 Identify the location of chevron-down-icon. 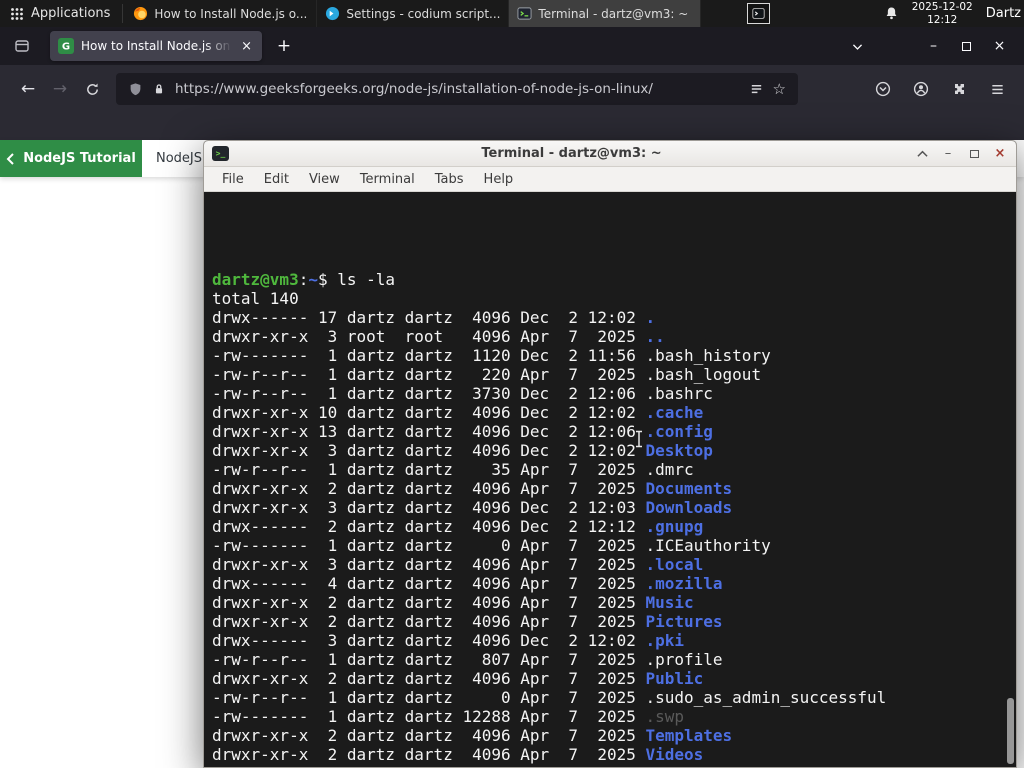
(857, 46).